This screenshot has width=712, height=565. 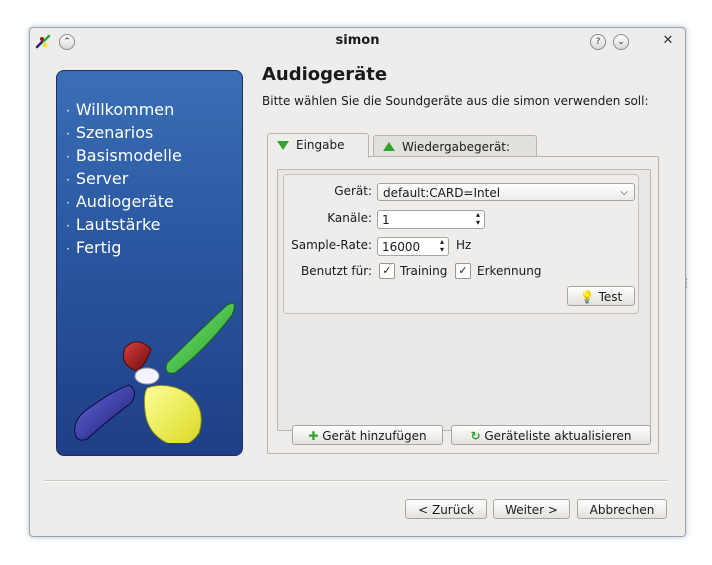 I want to click on title-bar: ⌃ simon ? ⌄ ✕, so click(x=357, y=41).